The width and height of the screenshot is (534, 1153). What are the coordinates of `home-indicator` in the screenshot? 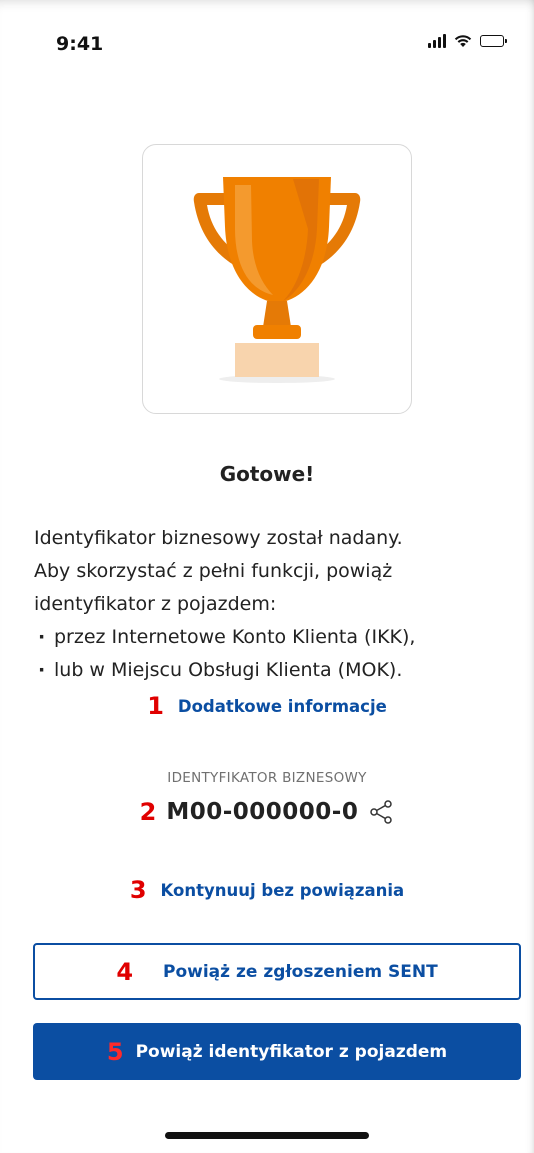 It's located at (267, 1135).